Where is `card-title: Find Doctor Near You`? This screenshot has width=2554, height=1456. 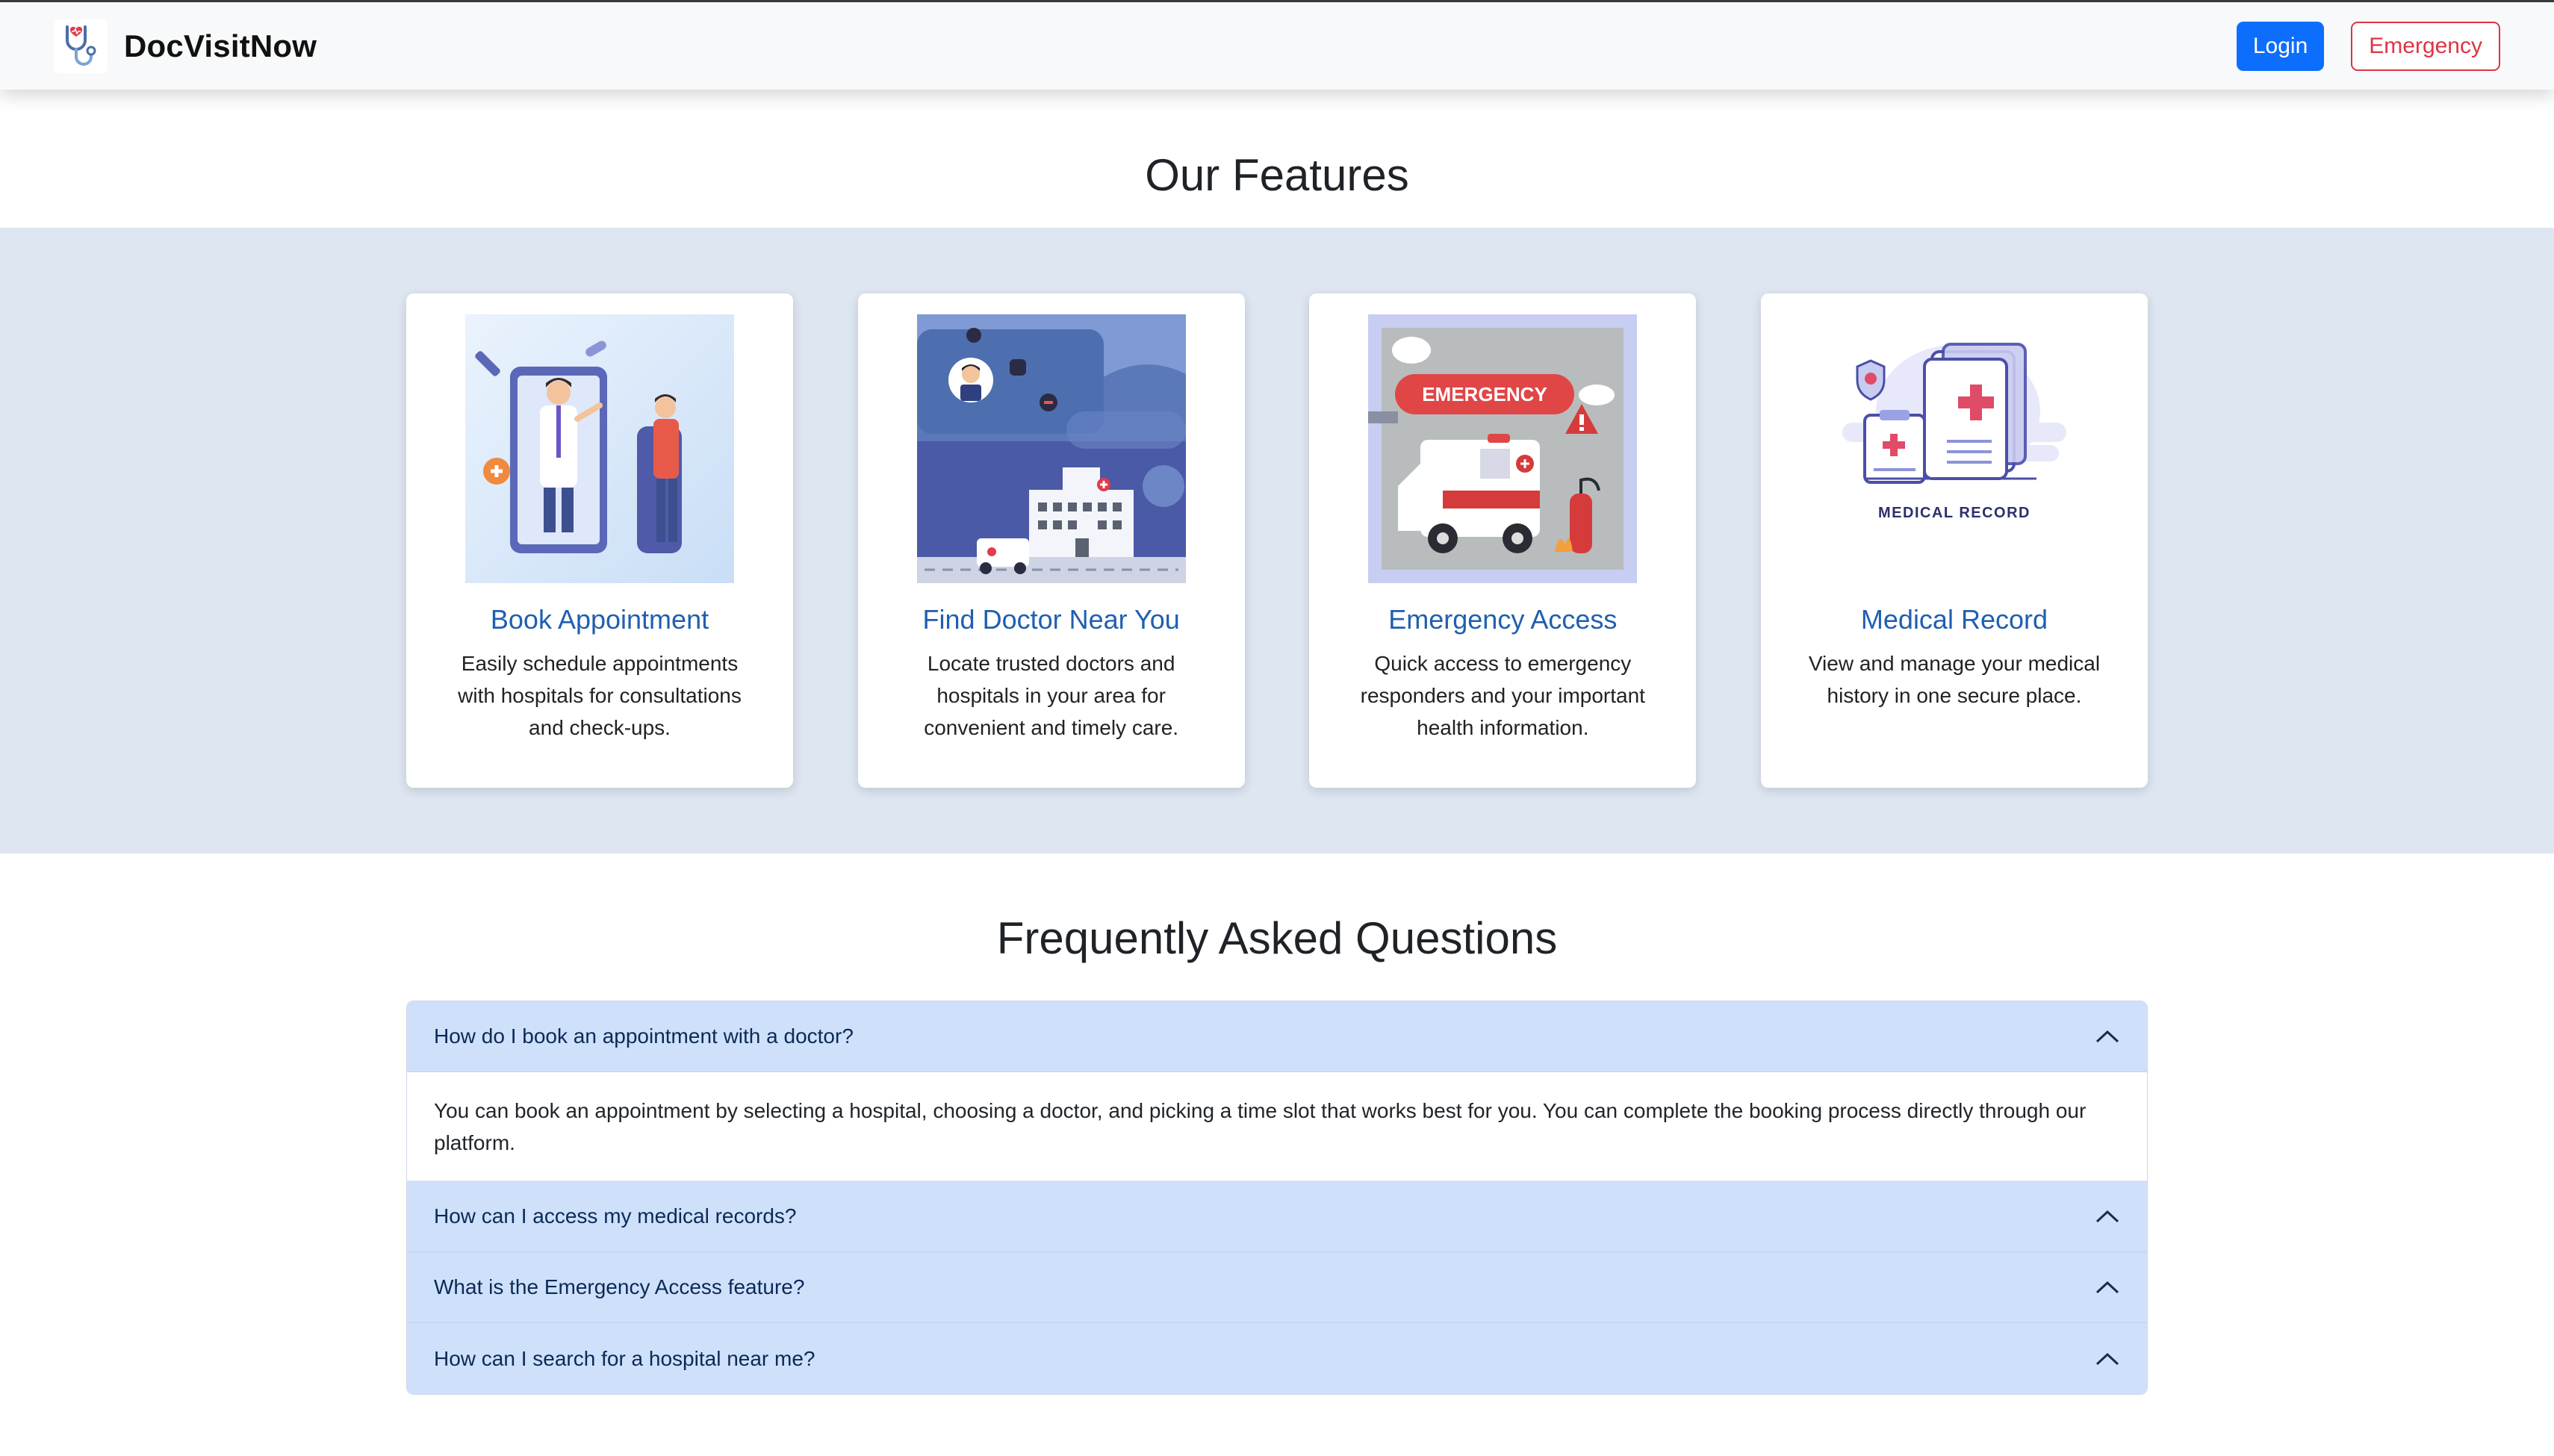
card-title: Find Doctor Near You is located at coordinates (1051, 619).